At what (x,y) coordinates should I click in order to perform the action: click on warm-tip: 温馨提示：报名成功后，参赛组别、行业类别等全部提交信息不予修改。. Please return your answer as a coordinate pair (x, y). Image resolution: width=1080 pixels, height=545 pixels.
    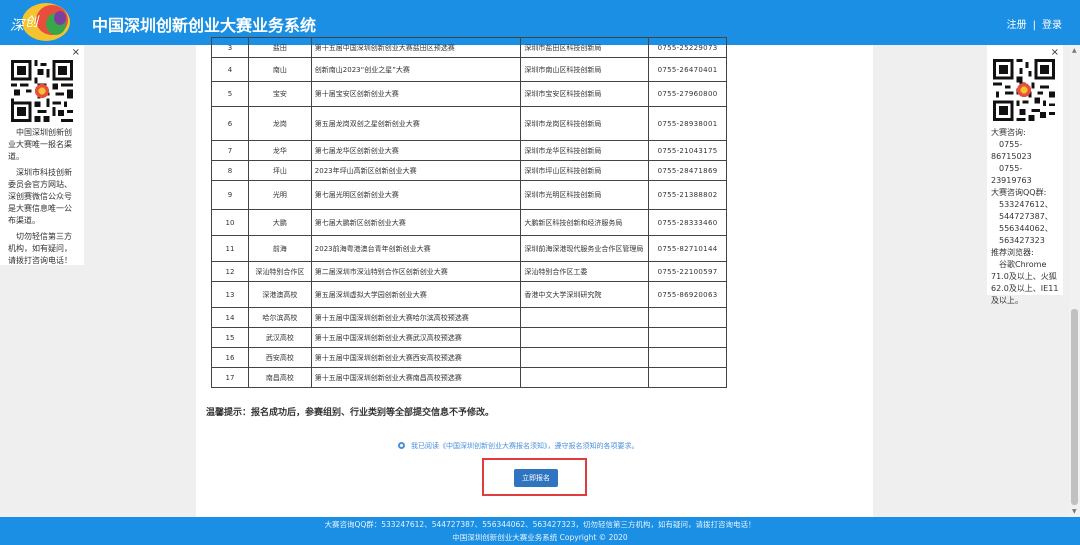
    Looking at the image, I should click on (350, 413).